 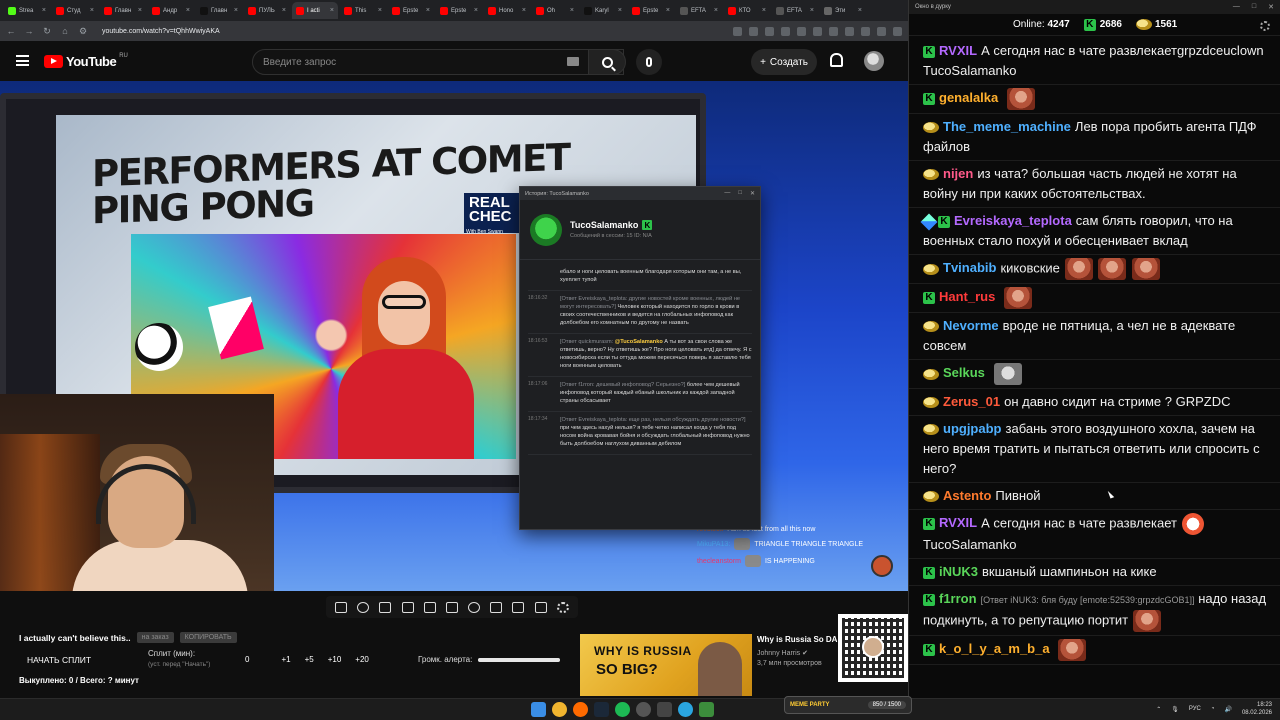 What do you see at coordinates (1265, 26) in the screenshot?
I see `chat-settings-icon` at bounding box center [1265, 26].